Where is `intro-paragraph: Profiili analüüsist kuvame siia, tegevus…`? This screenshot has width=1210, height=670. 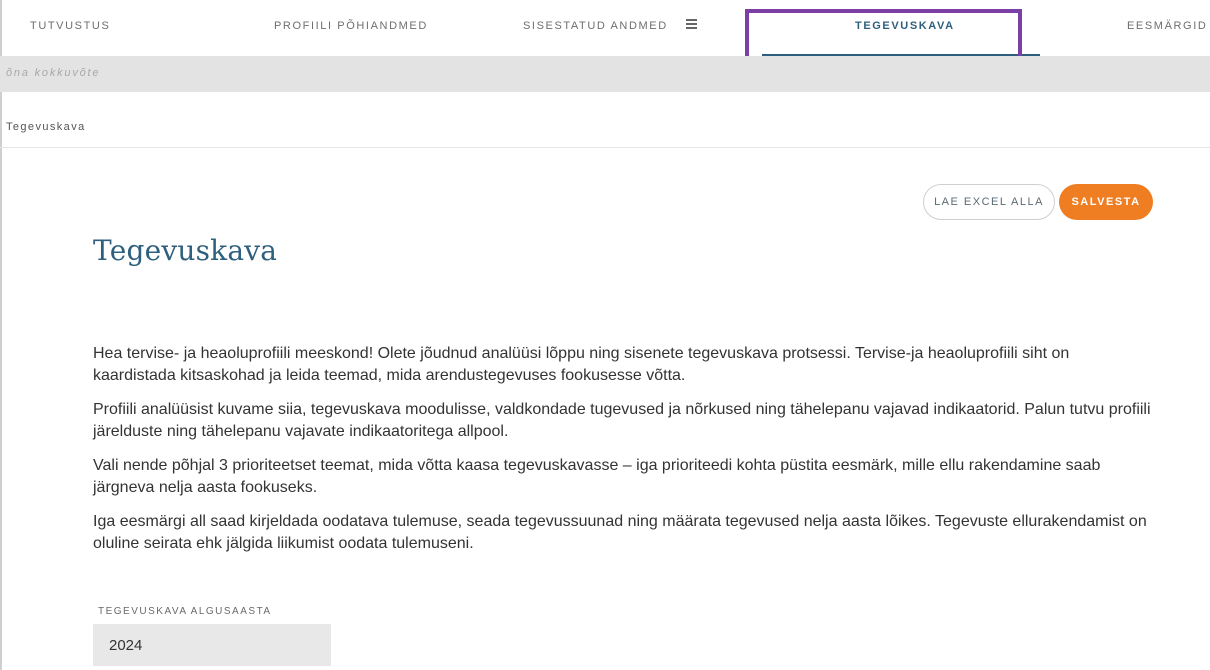 intro-paragraph: Profiili analüüsist kuvame siia, tegevus… is located at coordinates (622, 420).